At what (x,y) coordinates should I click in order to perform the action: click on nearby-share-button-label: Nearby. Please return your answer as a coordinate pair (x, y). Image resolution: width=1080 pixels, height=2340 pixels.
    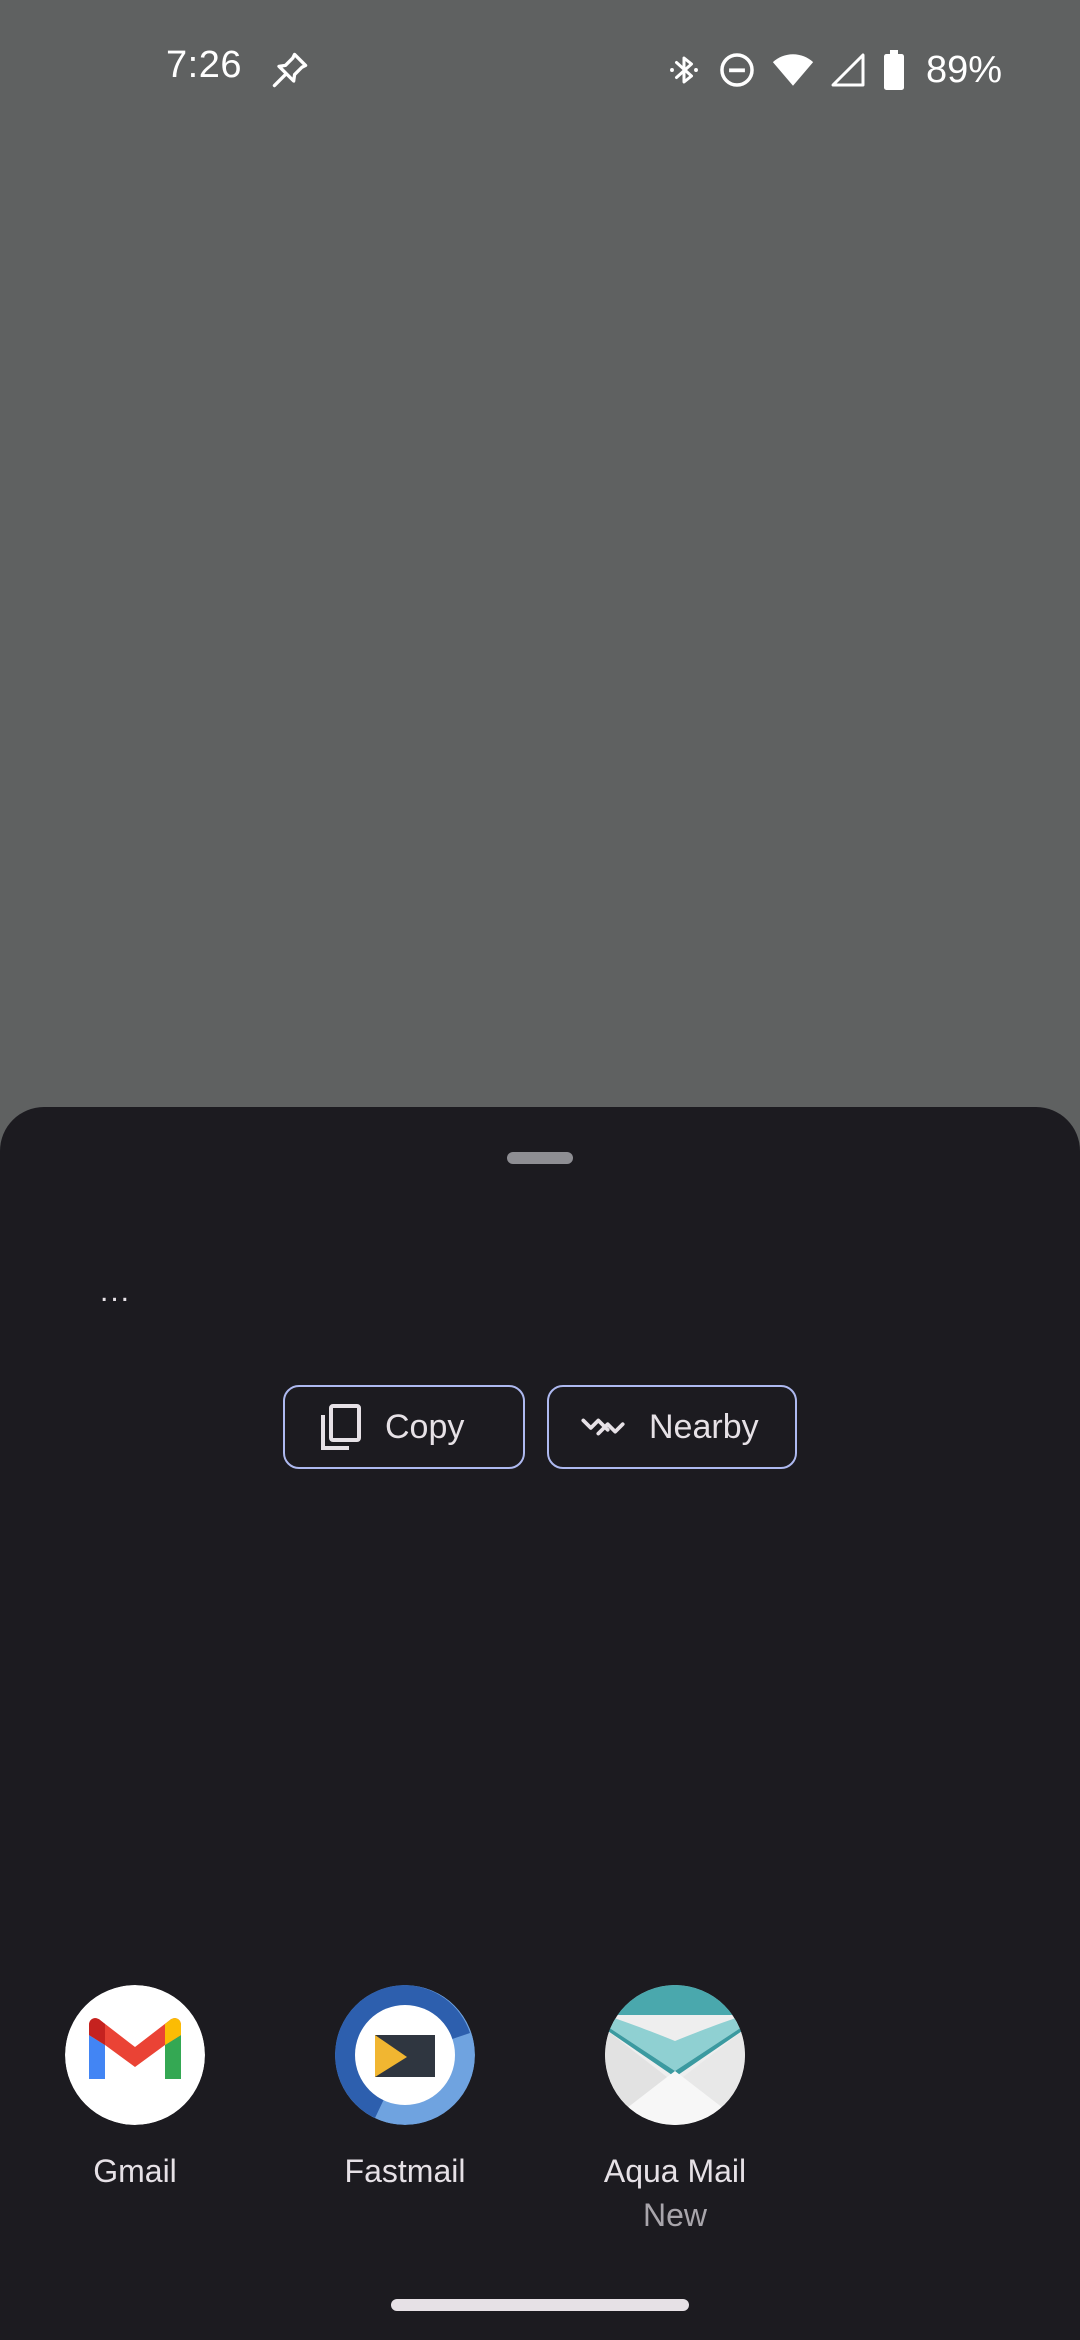
    Looking at the image, I should click on (704, 1426).